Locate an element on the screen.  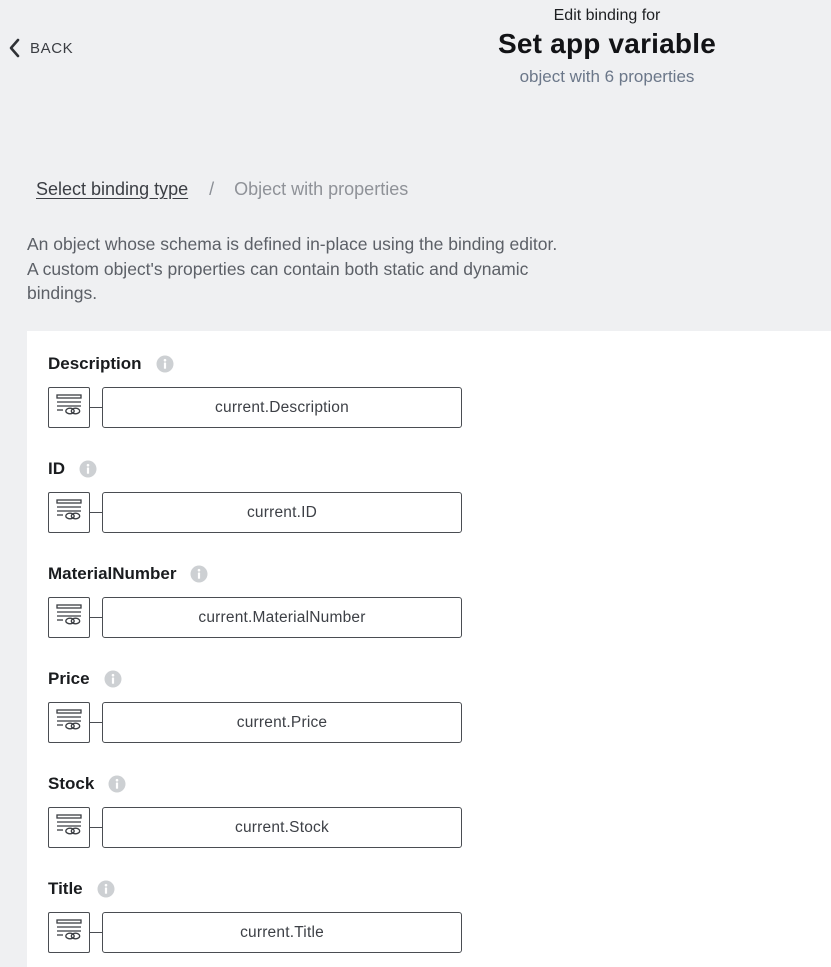
property-label: Description is located at coordinates (95, 363).